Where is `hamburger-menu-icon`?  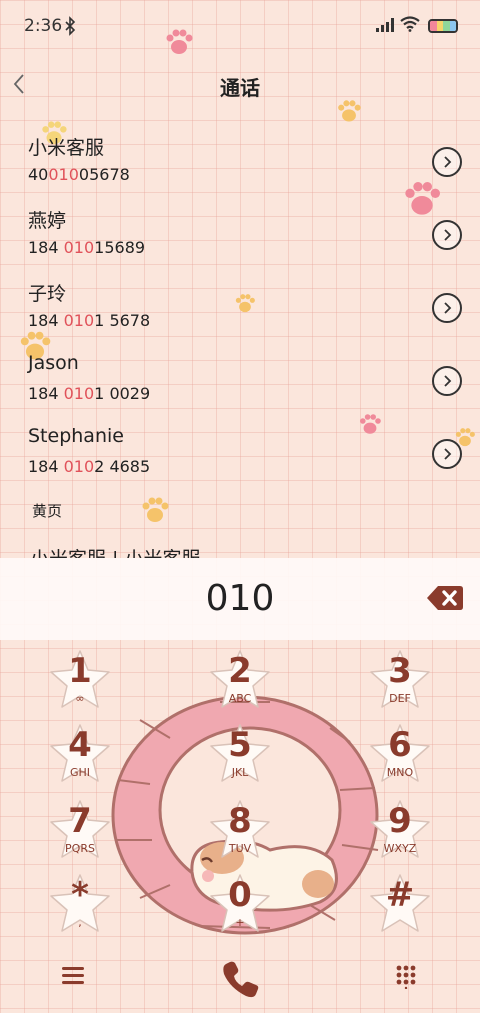 hamburger-menu-icon is located at coordinates (73, 975).